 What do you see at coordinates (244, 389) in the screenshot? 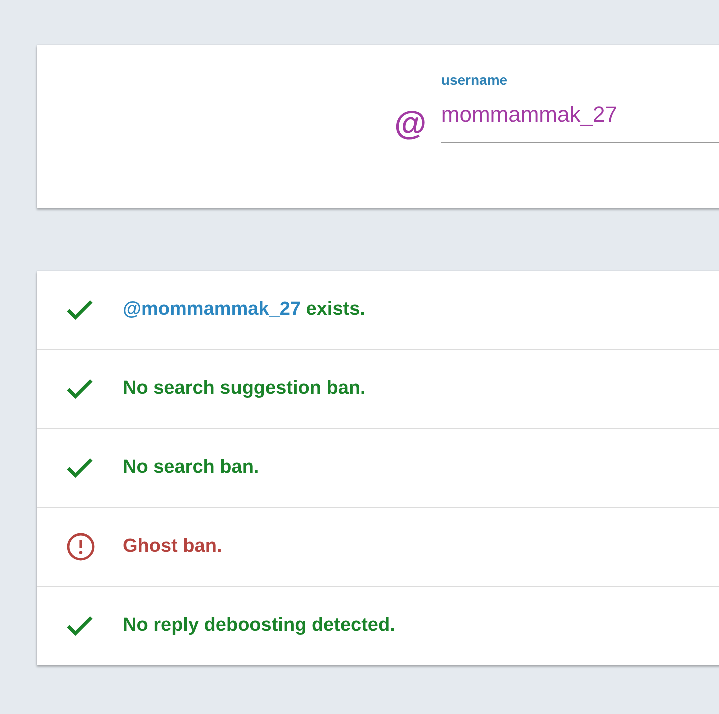
I see `result-text: No search suggestion ban.` at bounding box center [244, 389].